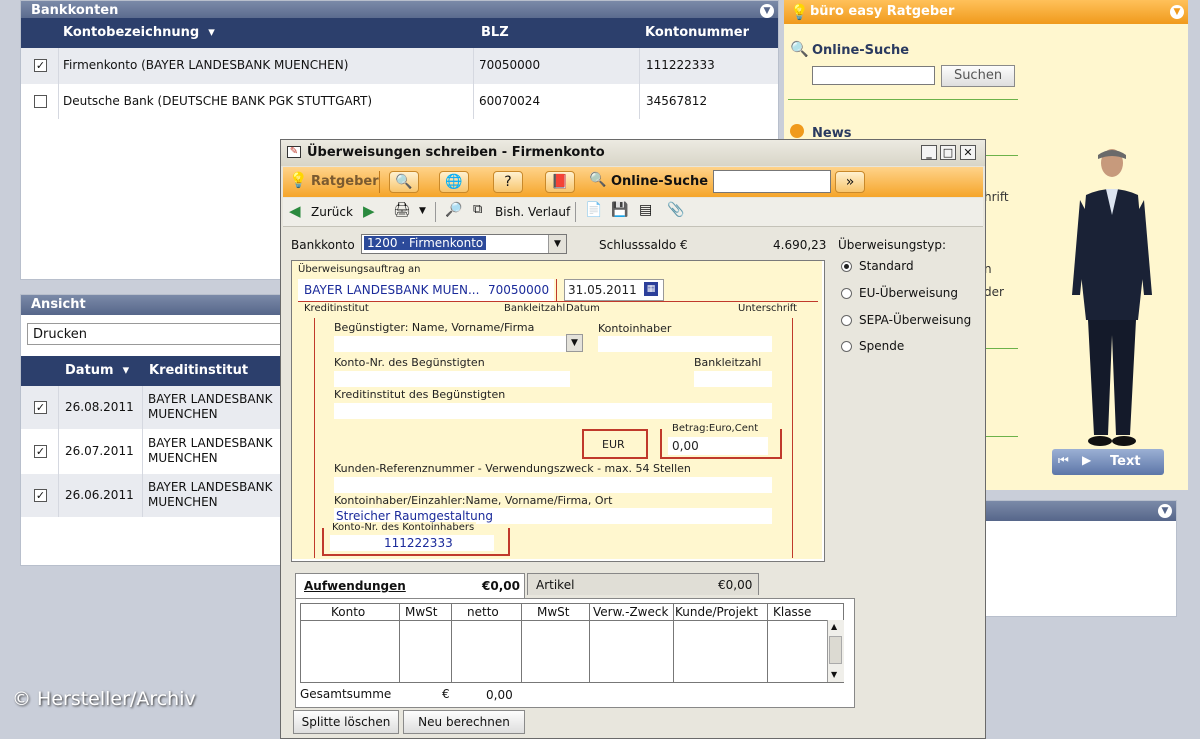 The image size is (1200, 739). What do you see at coordinates (369, 211) in the screenshot?
I see `forward-arrow-icon: ▶` at bounding box center [369, 211].